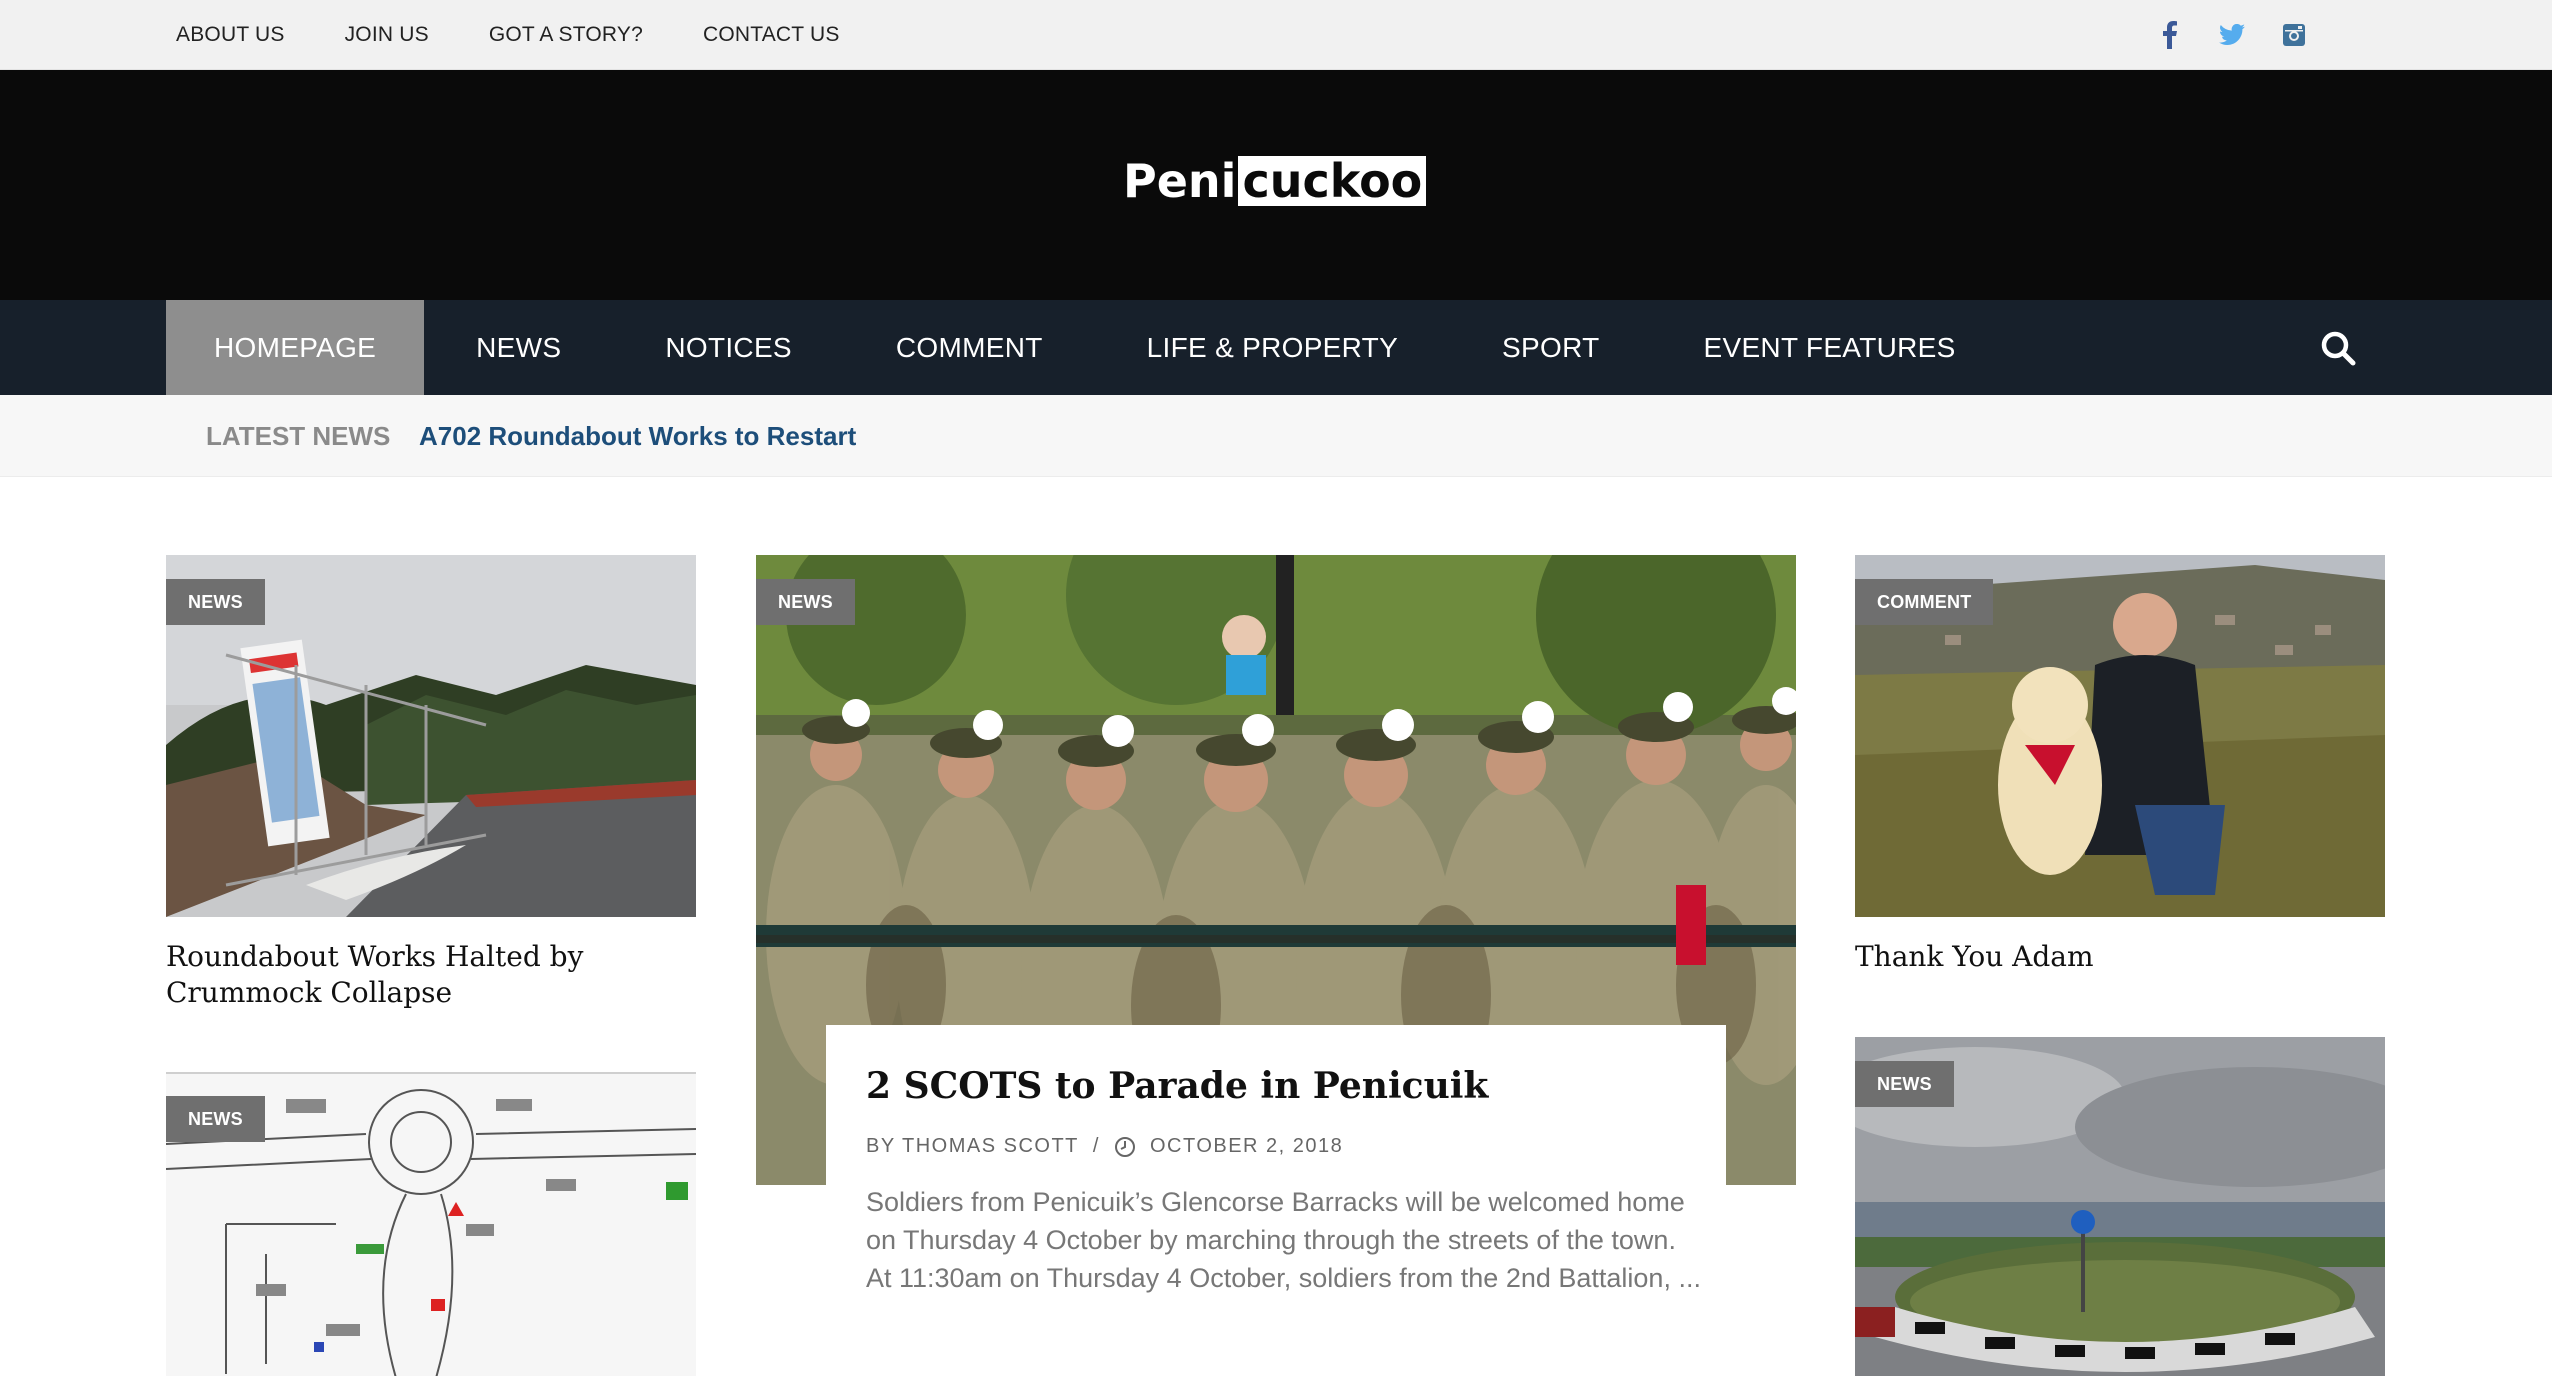 The height and width of the screenshot is (1376, 2552). Describe the element at coordinates (230, 35) in the screenshot. I see `top-link-about-us: ABOUT US` at that location.